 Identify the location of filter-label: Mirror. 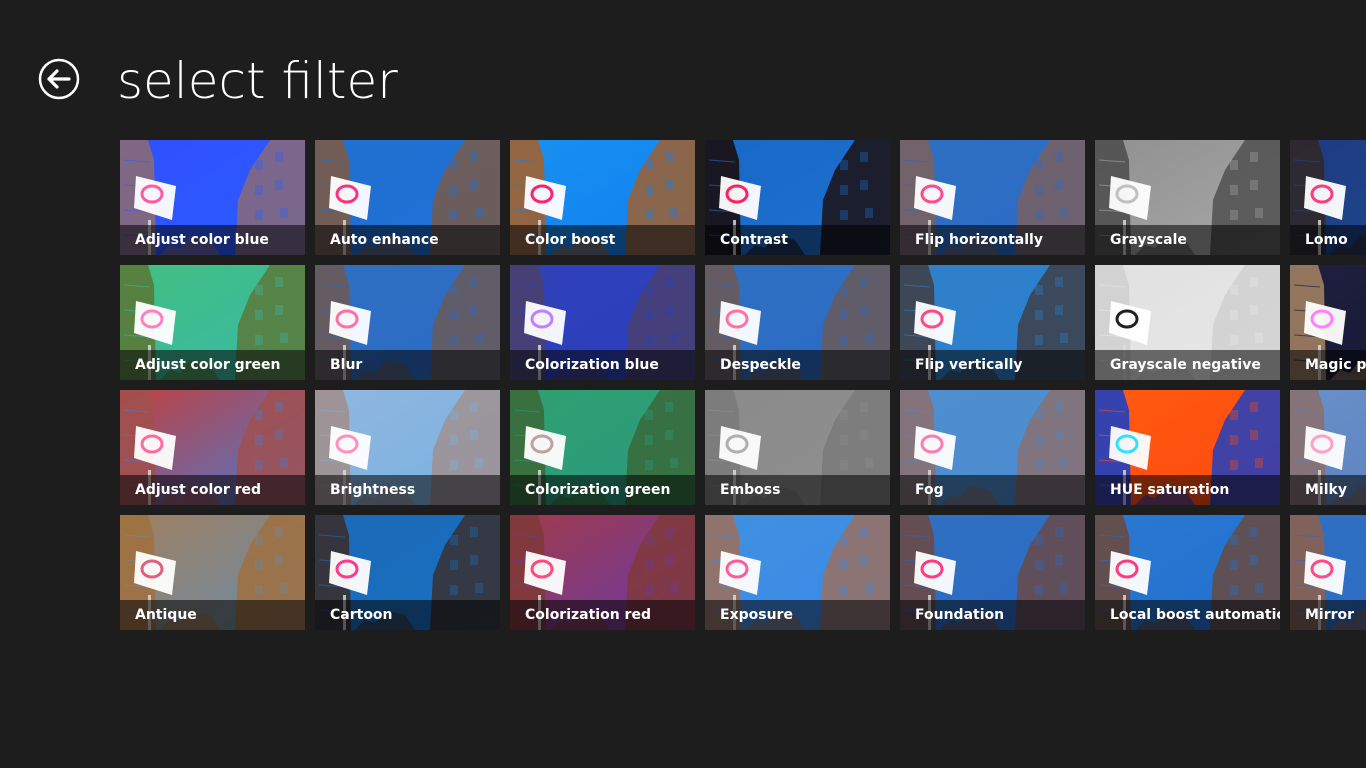
(1330, 615).